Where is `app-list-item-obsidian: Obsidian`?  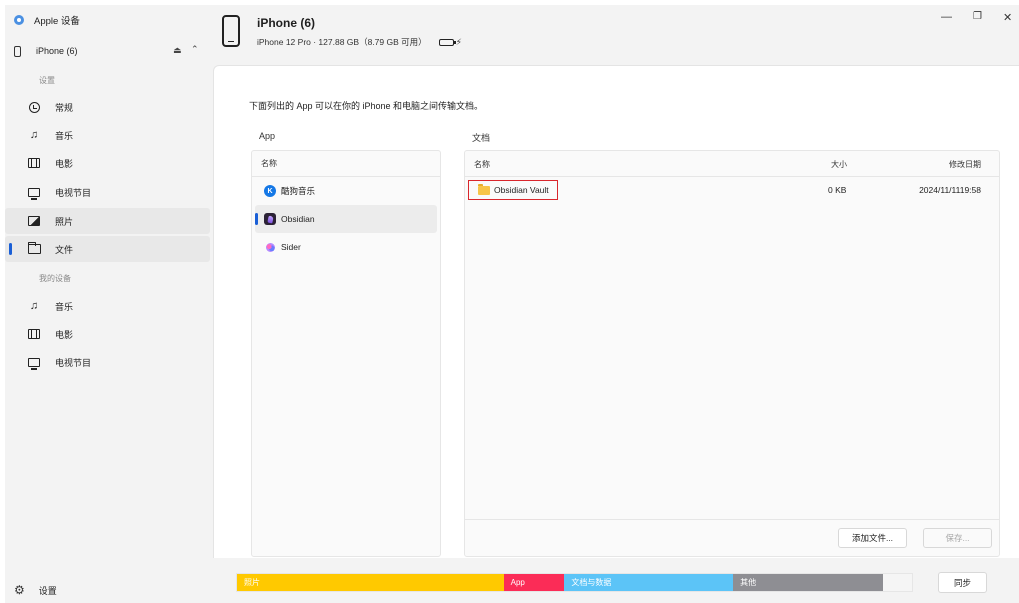
app-list-item-obsidian: Obsidian is located at coordinates (346, 219).